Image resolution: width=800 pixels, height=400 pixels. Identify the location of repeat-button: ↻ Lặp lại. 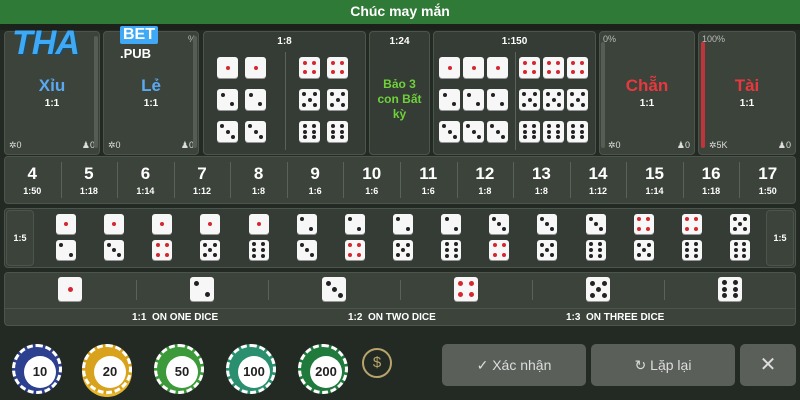
(663, 365).